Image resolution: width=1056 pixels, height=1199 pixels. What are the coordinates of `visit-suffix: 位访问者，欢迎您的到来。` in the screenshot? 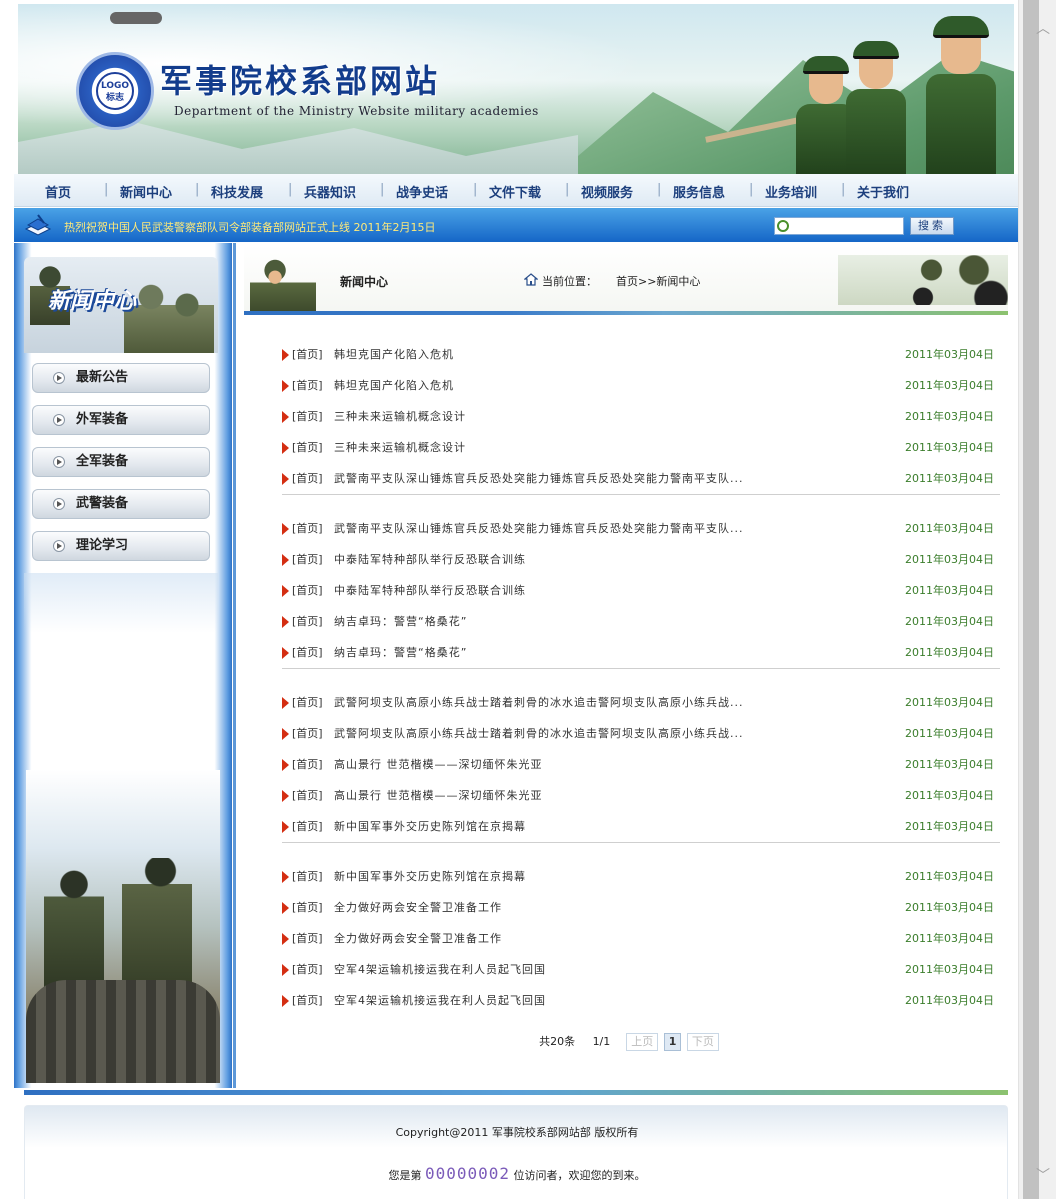 It's located at (579, 1175).